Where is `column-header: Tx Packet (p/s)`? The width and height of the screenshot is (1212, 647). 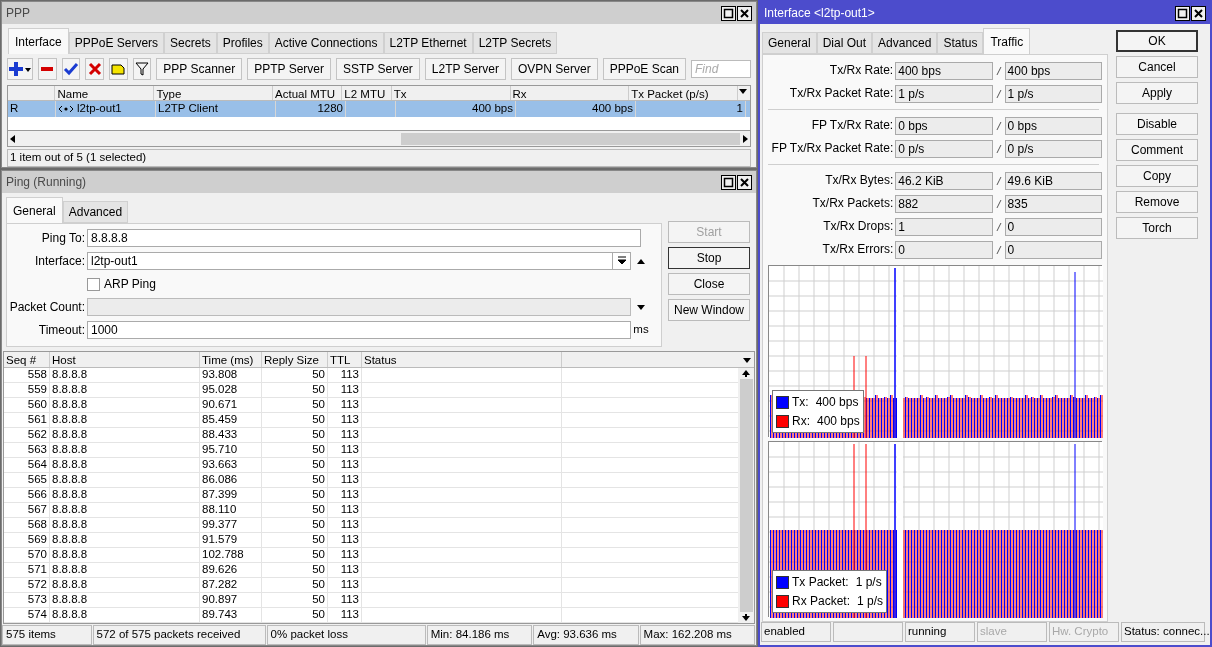 column-header: Tx Packet (p/s) is located at coordinates (683, 93).